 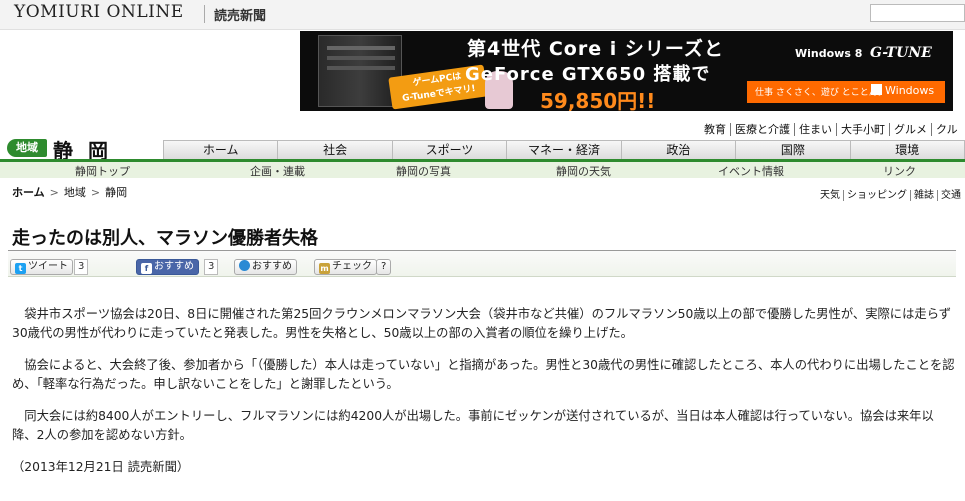 I want to click on link-education: 教育, so click(x=715, y=129).